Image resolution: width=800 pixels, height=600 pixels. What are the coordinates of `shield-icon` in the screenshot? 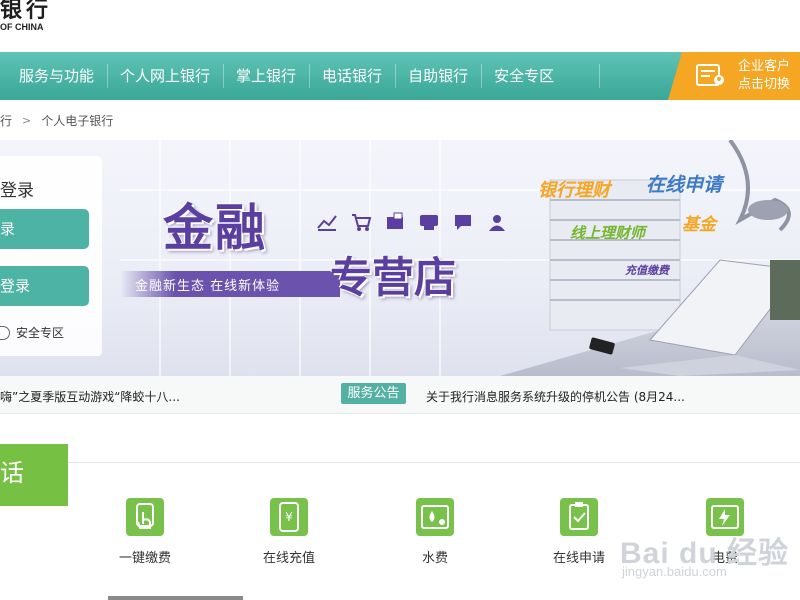 It's located at (5, 332).